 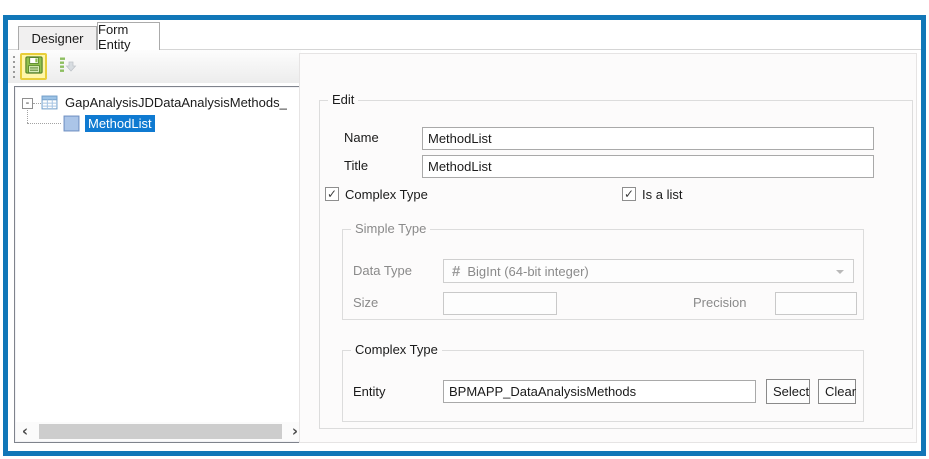 What do you see at coordinates (49, 102) in the screenshot?
I see `entity-table-icon` at bounding box center [49, 102].